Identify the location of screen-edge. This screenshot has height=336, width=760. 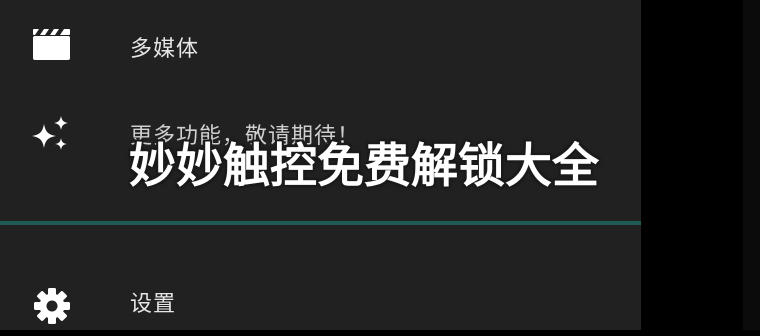
(751, 165).